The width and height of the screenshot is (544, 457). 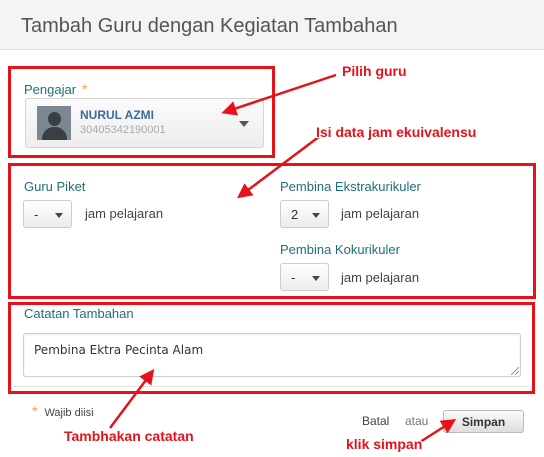 What do you see at coordinates (483, 421) in the screenshot?
I see `save-button: Simpan` at bounding box center [483, 421].